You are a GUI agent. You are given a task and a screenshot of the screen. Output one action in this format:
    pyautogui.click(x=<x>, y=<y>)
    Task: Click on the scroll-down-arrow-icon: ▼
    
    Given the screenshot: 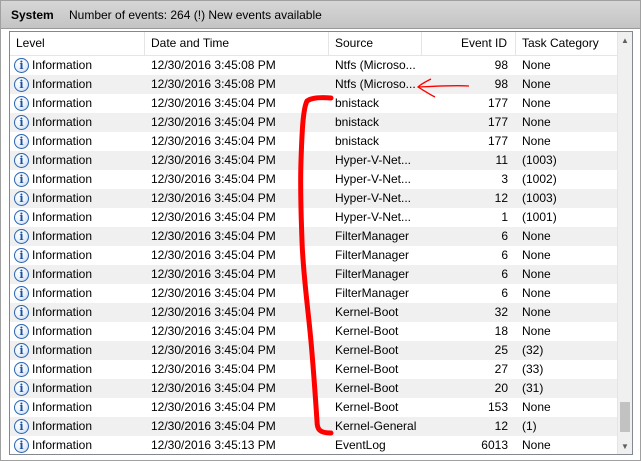 What is the action you would take?
    pyautogui.click(x=625, y=446)
    